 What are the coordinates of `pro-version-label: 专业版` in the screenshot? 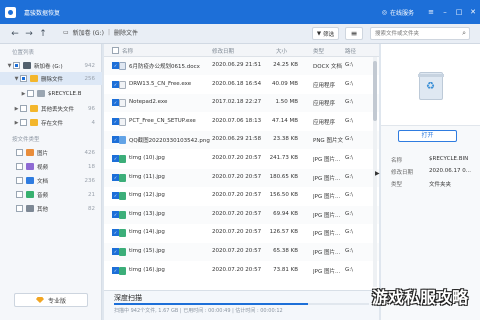 It's located at (56, 301).